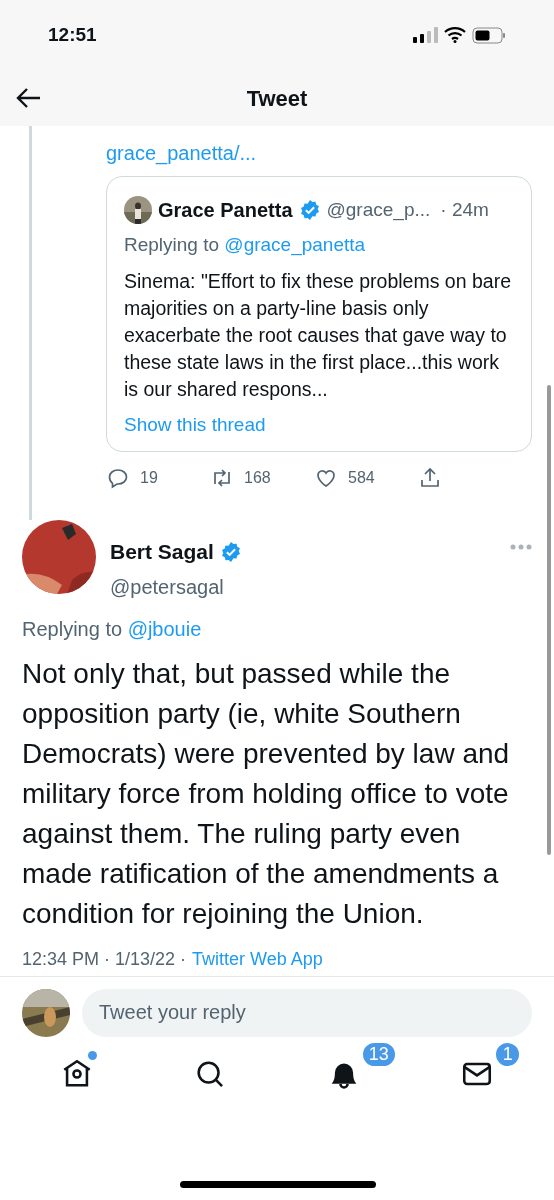 The width and height of the screenshot is (554, 1200). I want to click on show-thread-link: Show this thread, so click(319, 424).